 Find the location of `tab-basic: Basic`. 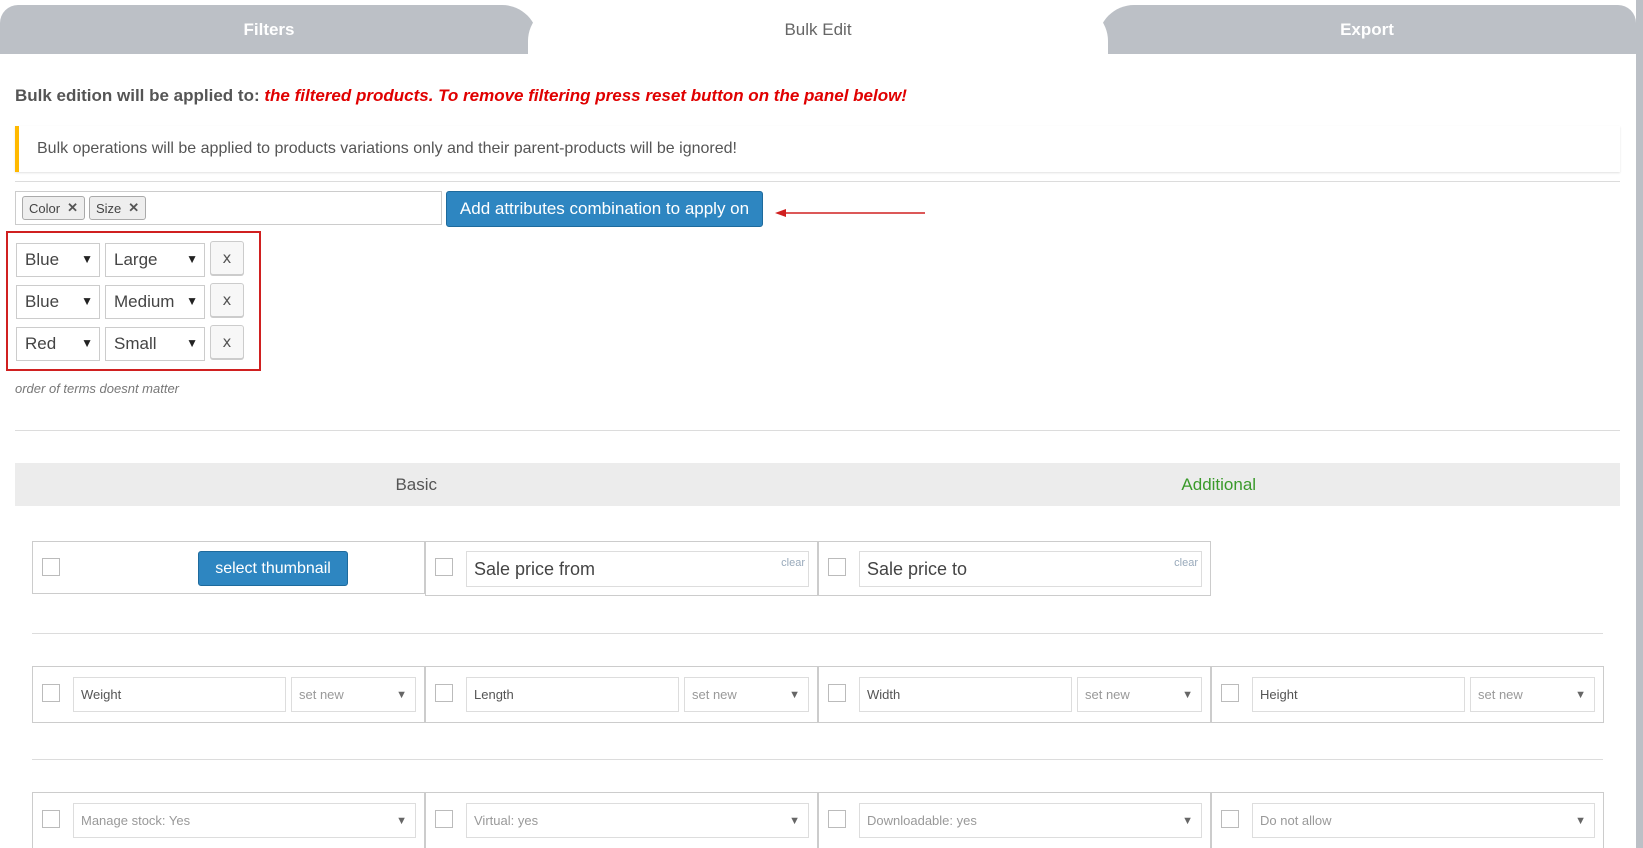

tab-basic: Basic is located at coordinates (416, 484).